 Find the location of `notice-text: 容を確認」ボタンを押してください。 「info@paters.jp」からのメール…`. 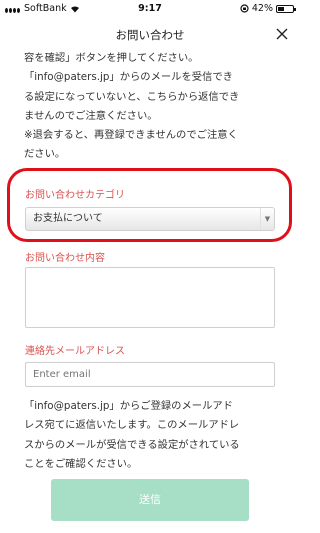

notice-text: 容を確認」ボタンを押してください。 「info@paters.jp」からのメール… is located at coordinates (132, 106).